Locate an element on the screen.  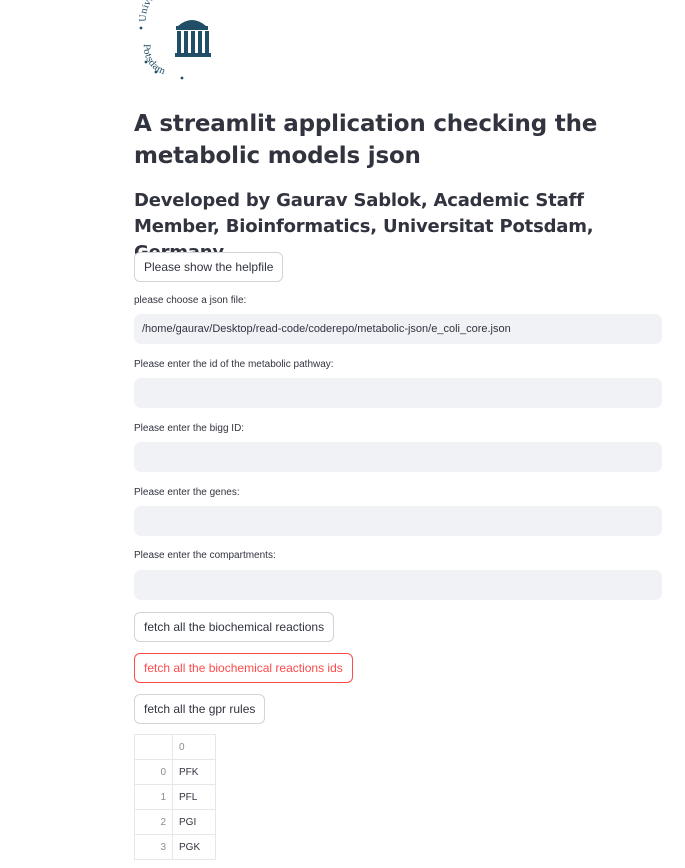
row-index: 3 is located at coordinates (153, 847).